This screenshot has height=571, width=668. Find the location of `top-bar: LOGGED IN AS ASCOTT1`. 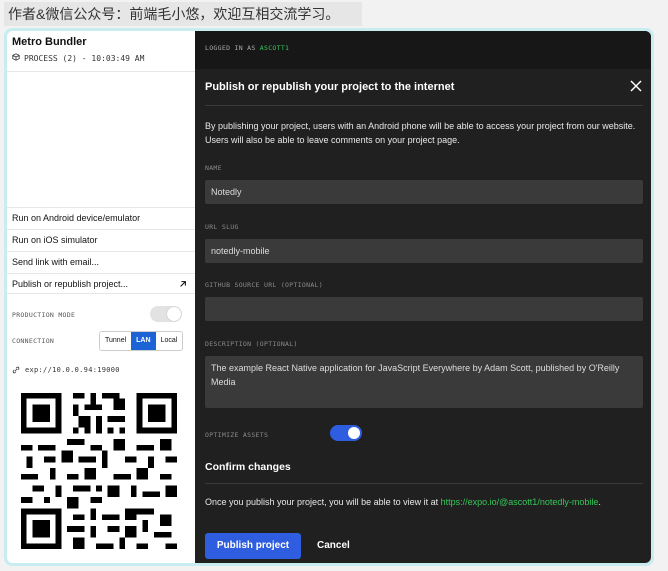

top-bar: LOGGED IN AS ASCOTT1 is located at coordinates (423, 50).